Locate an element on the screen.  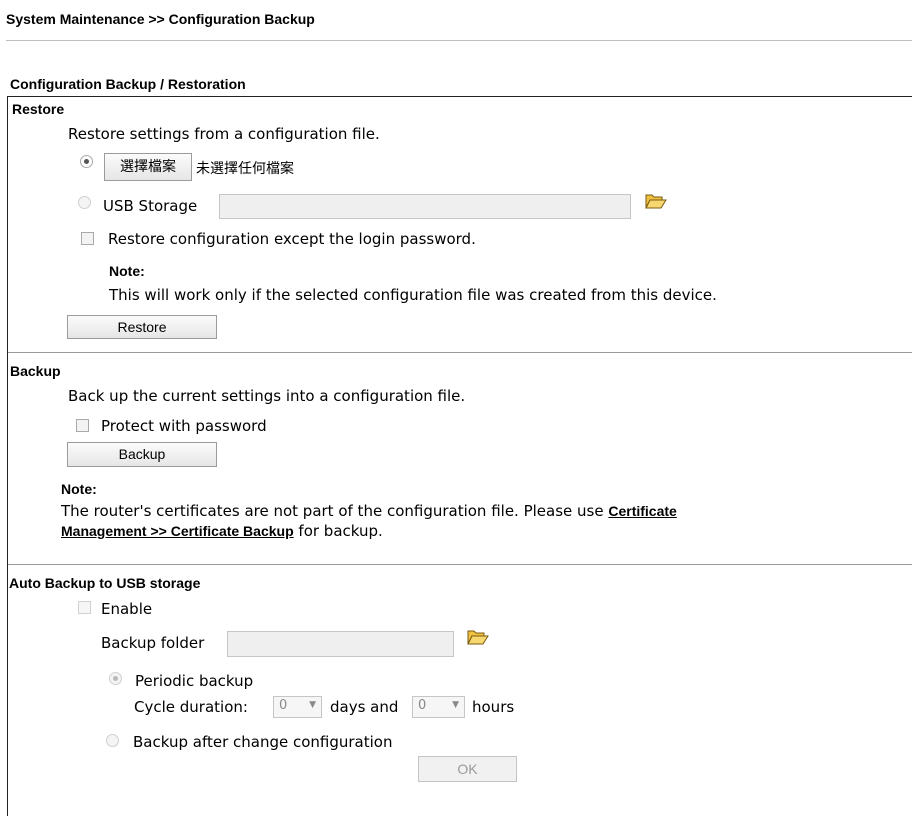
restore-local-file-radio is located at coordinates (86, 161).